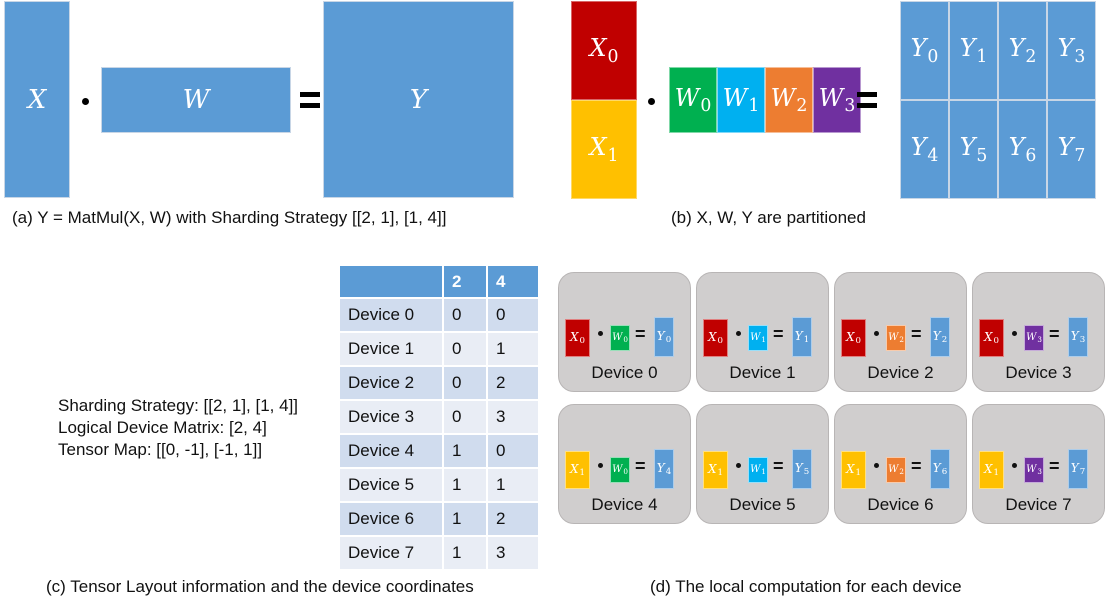 The image size is (1107, 613). What do you see at coordinates (1082, 340) in the screenshot?
I see `y-block-label-subscript: 3` at bounding box center [1082, 340].